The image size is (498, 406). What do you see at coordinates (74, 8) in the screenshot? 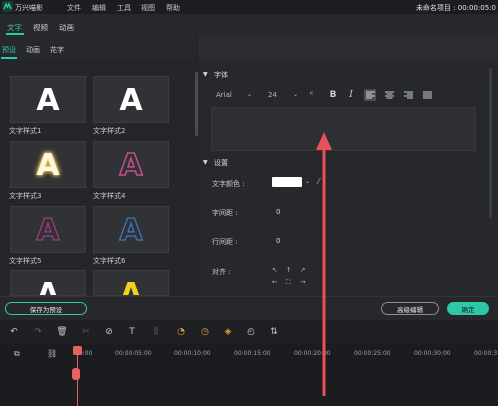
I see `menu-file: 文件` at bounding box center [74, 8].